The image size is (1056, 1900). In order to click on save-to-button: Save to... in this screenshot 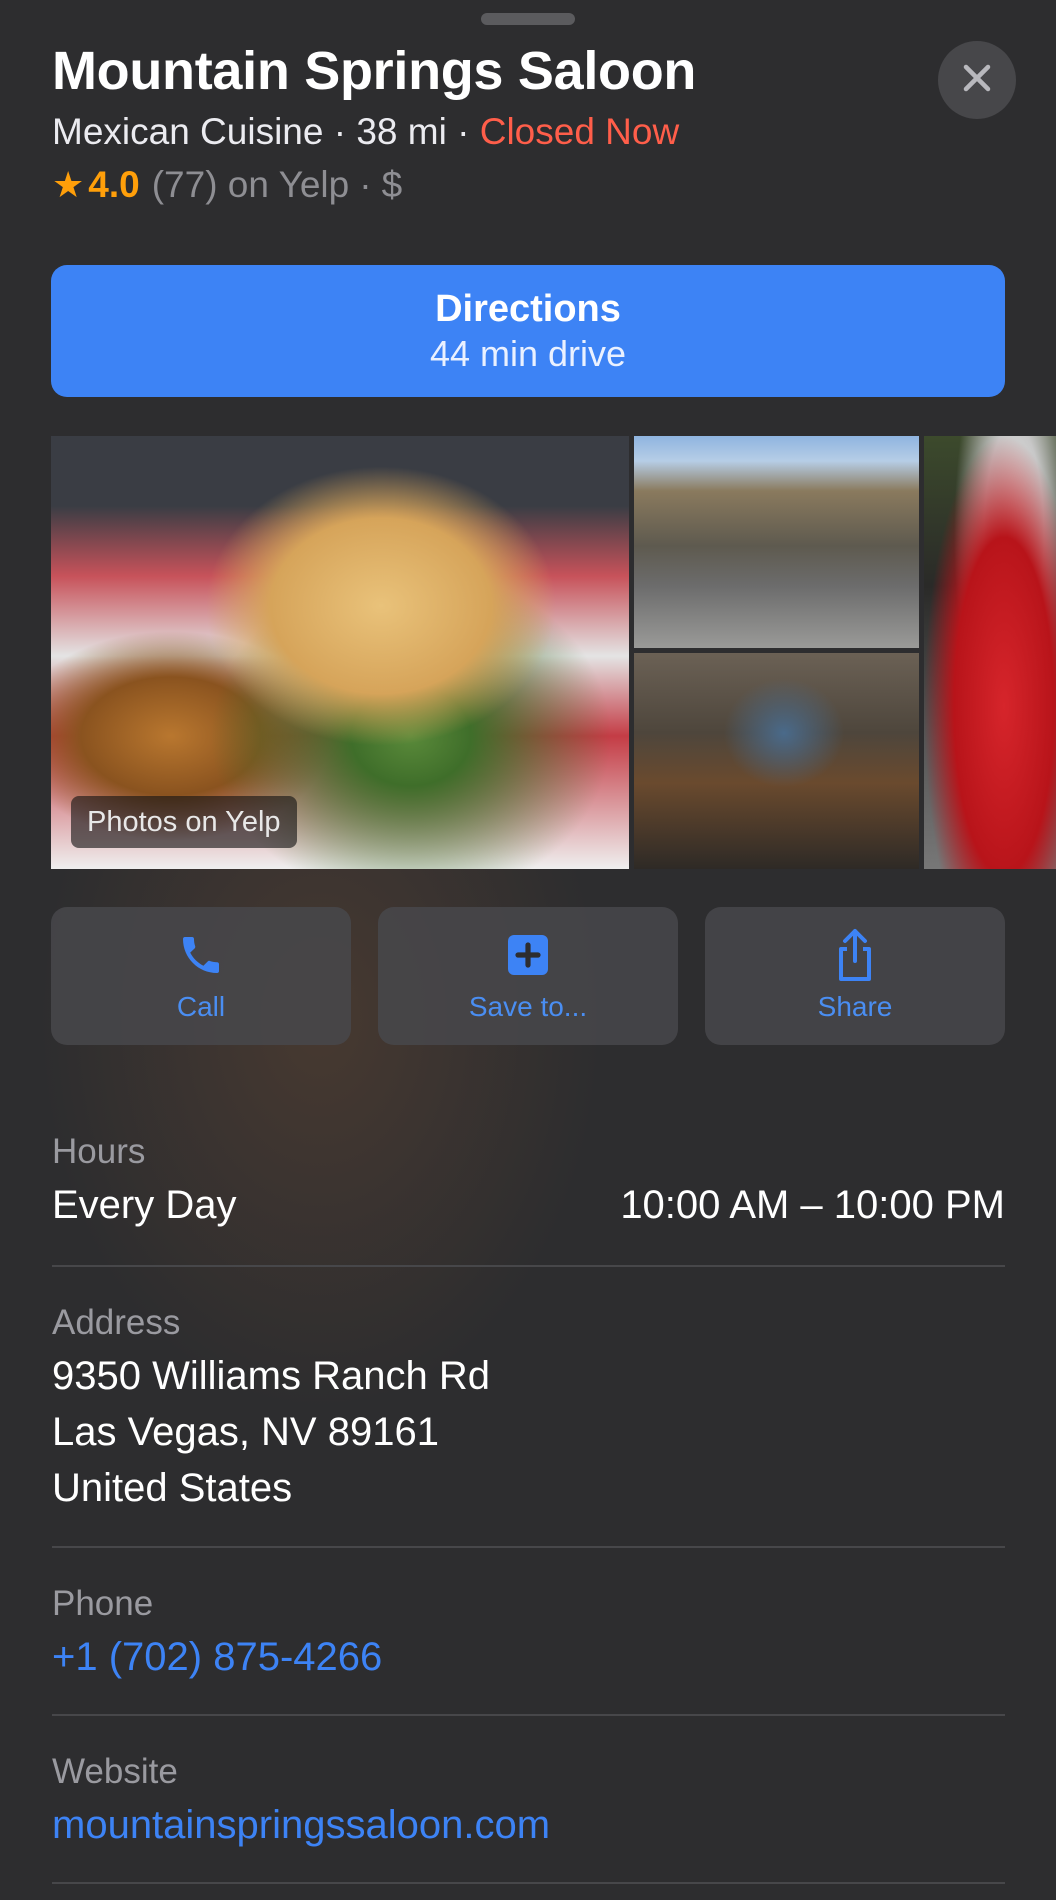, I will do `click(528, 976)`.